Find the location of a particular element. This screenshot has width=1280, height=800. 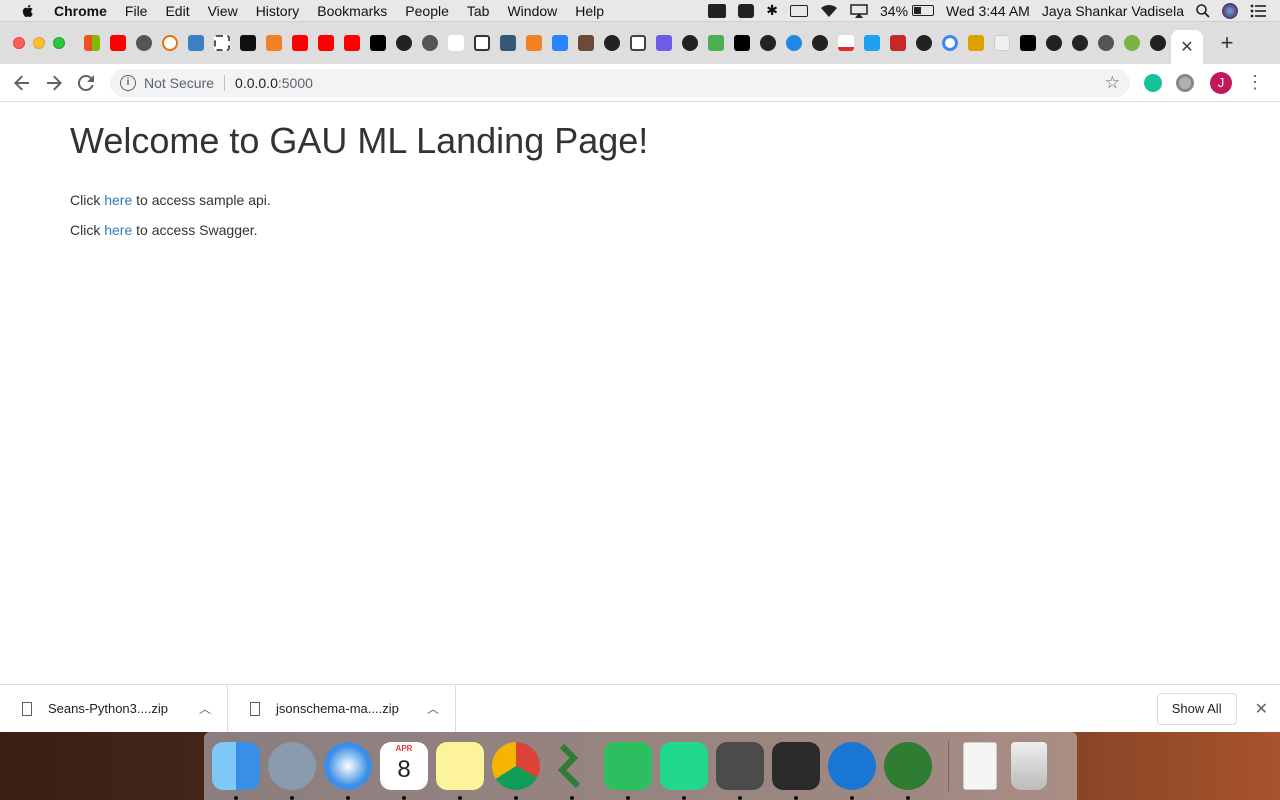

screen-record-icon is located at coordinates (717, 10).